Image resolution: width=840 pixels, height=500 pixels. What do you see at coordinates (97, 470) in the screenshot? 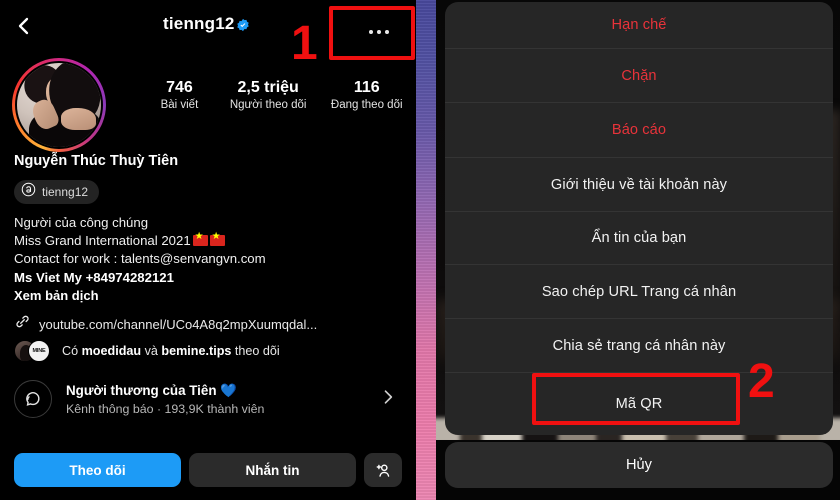
I see `follow-button: Theo dõi` at bounding box center [97, 470].